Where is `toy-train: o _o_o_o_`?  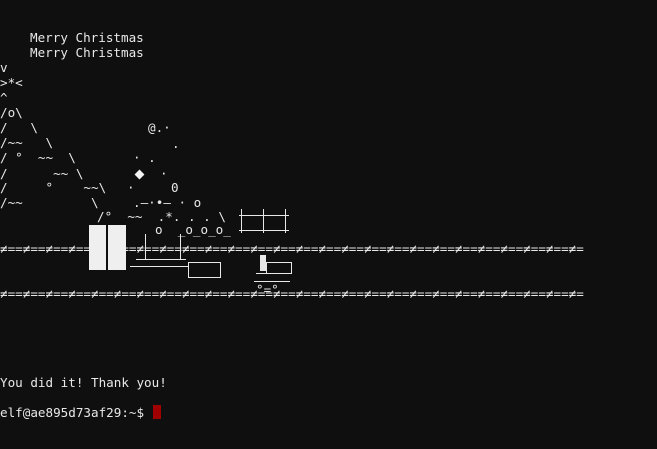
toy-train: o _o_o_o_ is located at coordinates (193, 229).